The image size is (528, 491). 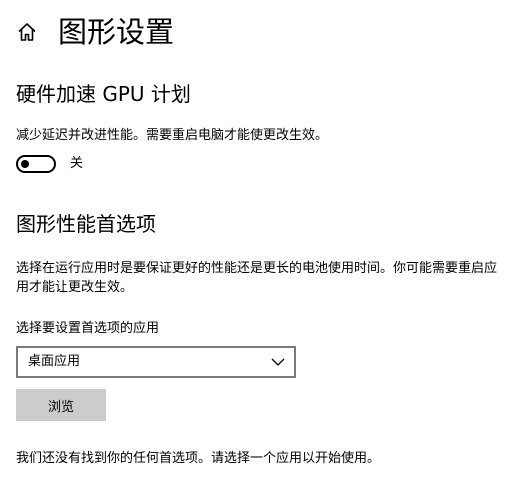 What do you see at coordinates (278, 362) in the screenshot?
I see `chevron-down-icon` at bounding box center [278, 362].